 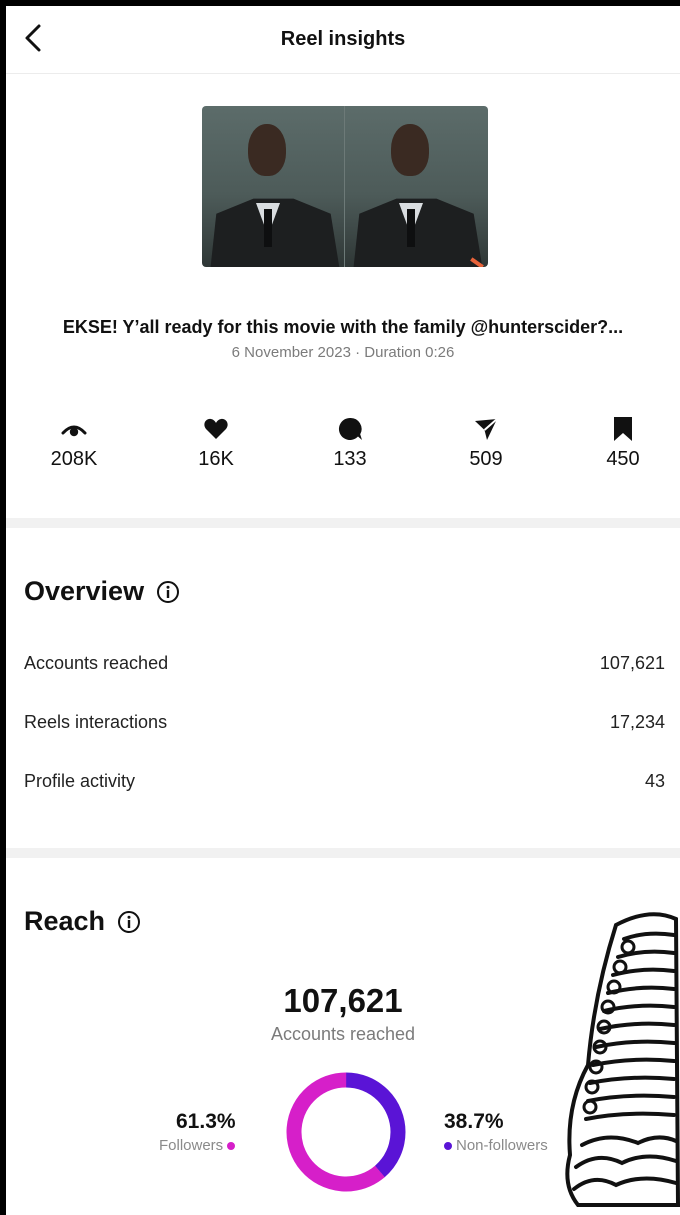 I want to click on followers-label: Followers, so click(x=191, y=1145).